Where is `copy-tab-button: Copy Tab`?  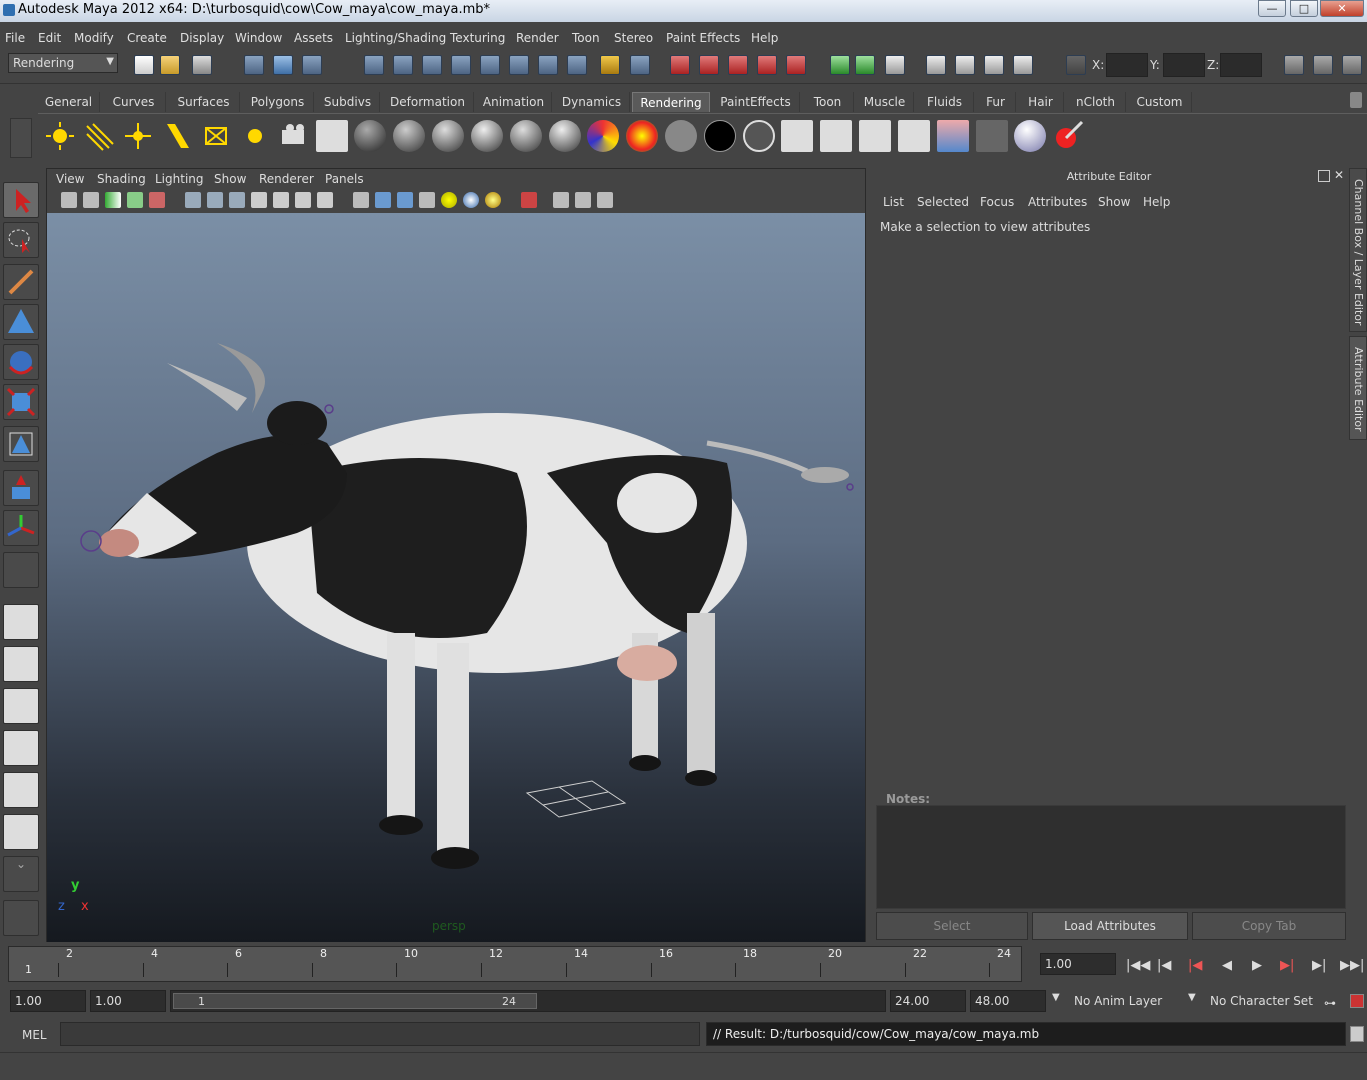
copy-tab-button: Copy Tab is located at coordinates (1269, 926).